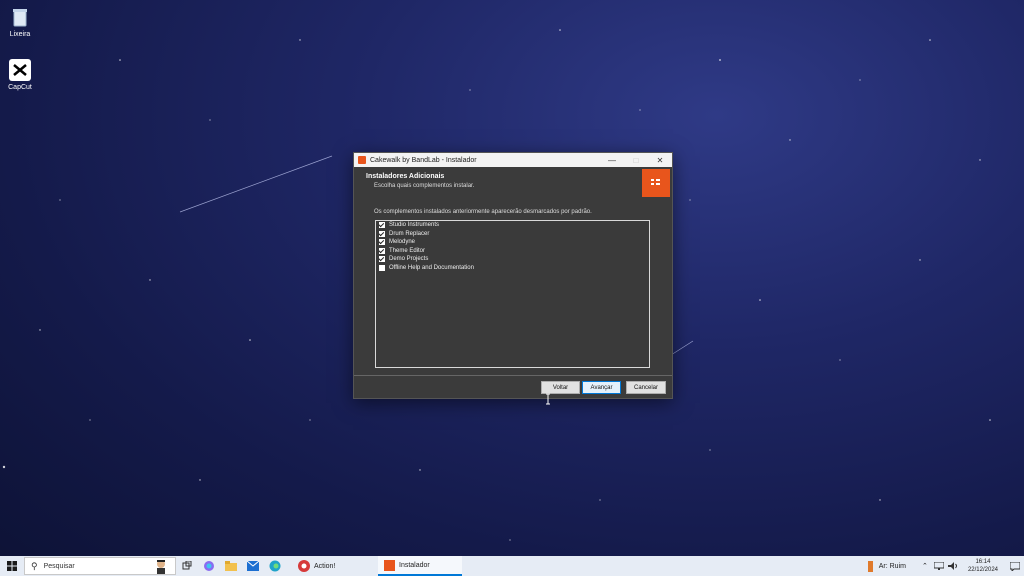  What do you see at coordinates (20, 87) in the screenshot?
I see `desktop-icon-label: CapCut` at bounding box center [20, 87].